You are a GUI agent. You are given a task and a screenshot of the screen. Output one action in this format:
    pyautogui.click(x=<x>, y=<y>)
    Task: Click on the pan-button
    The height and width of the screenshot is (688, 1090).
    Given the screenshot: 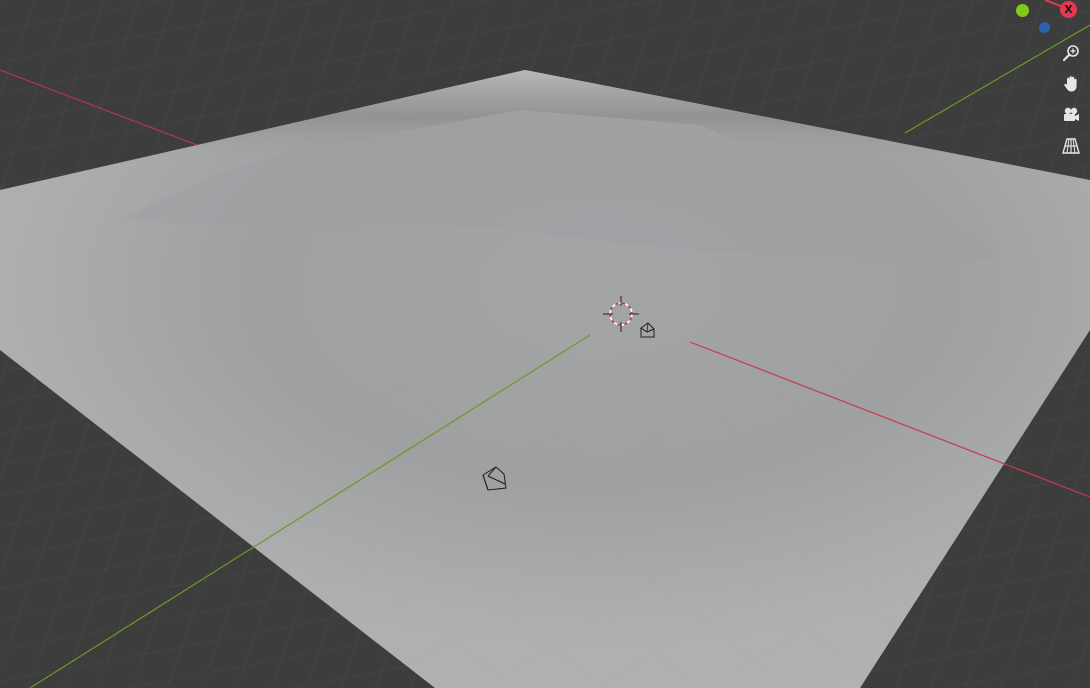 What is the action you would take?
    pyautogui.click(x=1071, y=84)
    